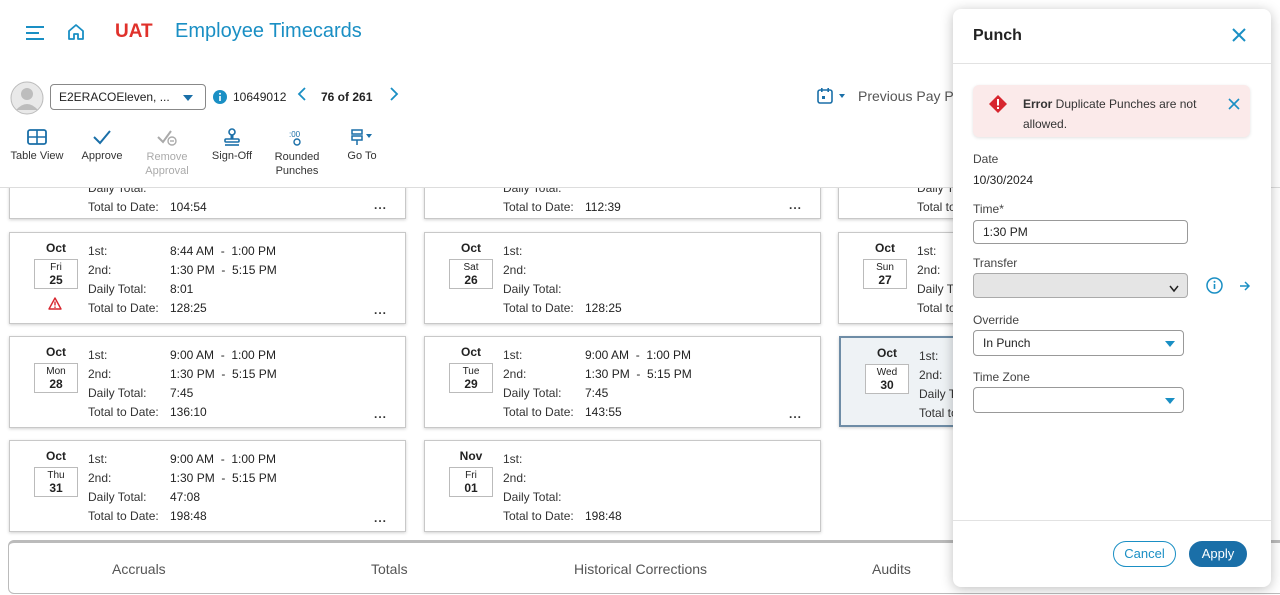  Describe the element at coordinates (232, 137) in the screenshot. I see `stamp-icon` at that location.